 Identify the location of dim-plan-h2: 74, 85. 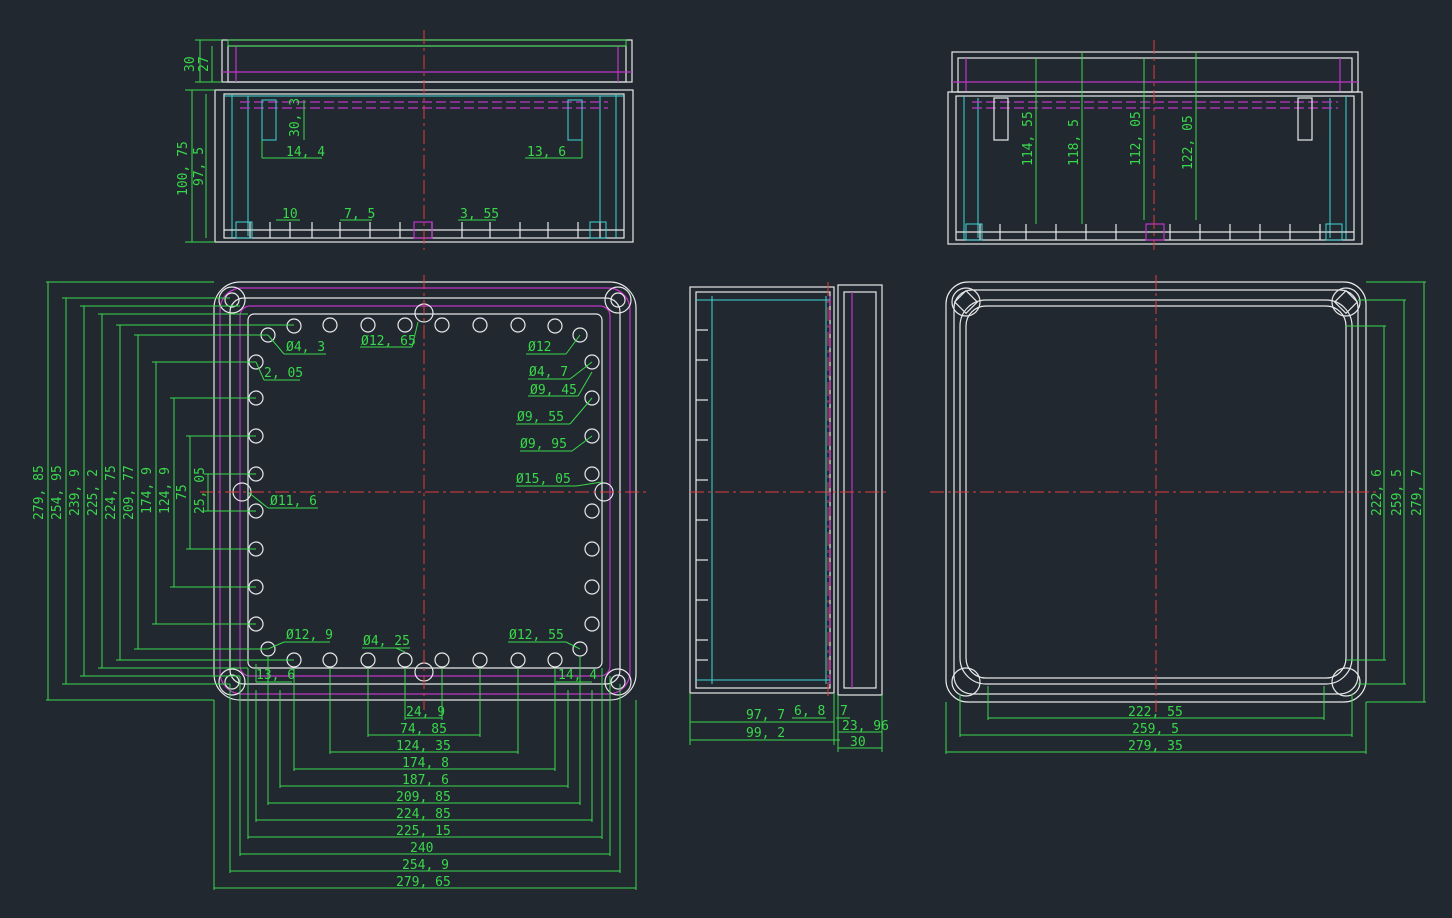
(423, 729).